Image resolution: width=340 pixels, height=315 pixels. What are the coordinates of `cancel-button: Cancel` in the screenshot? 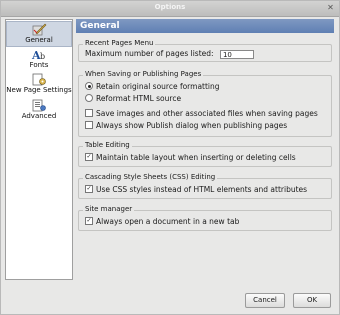 It's located at (265, 300).